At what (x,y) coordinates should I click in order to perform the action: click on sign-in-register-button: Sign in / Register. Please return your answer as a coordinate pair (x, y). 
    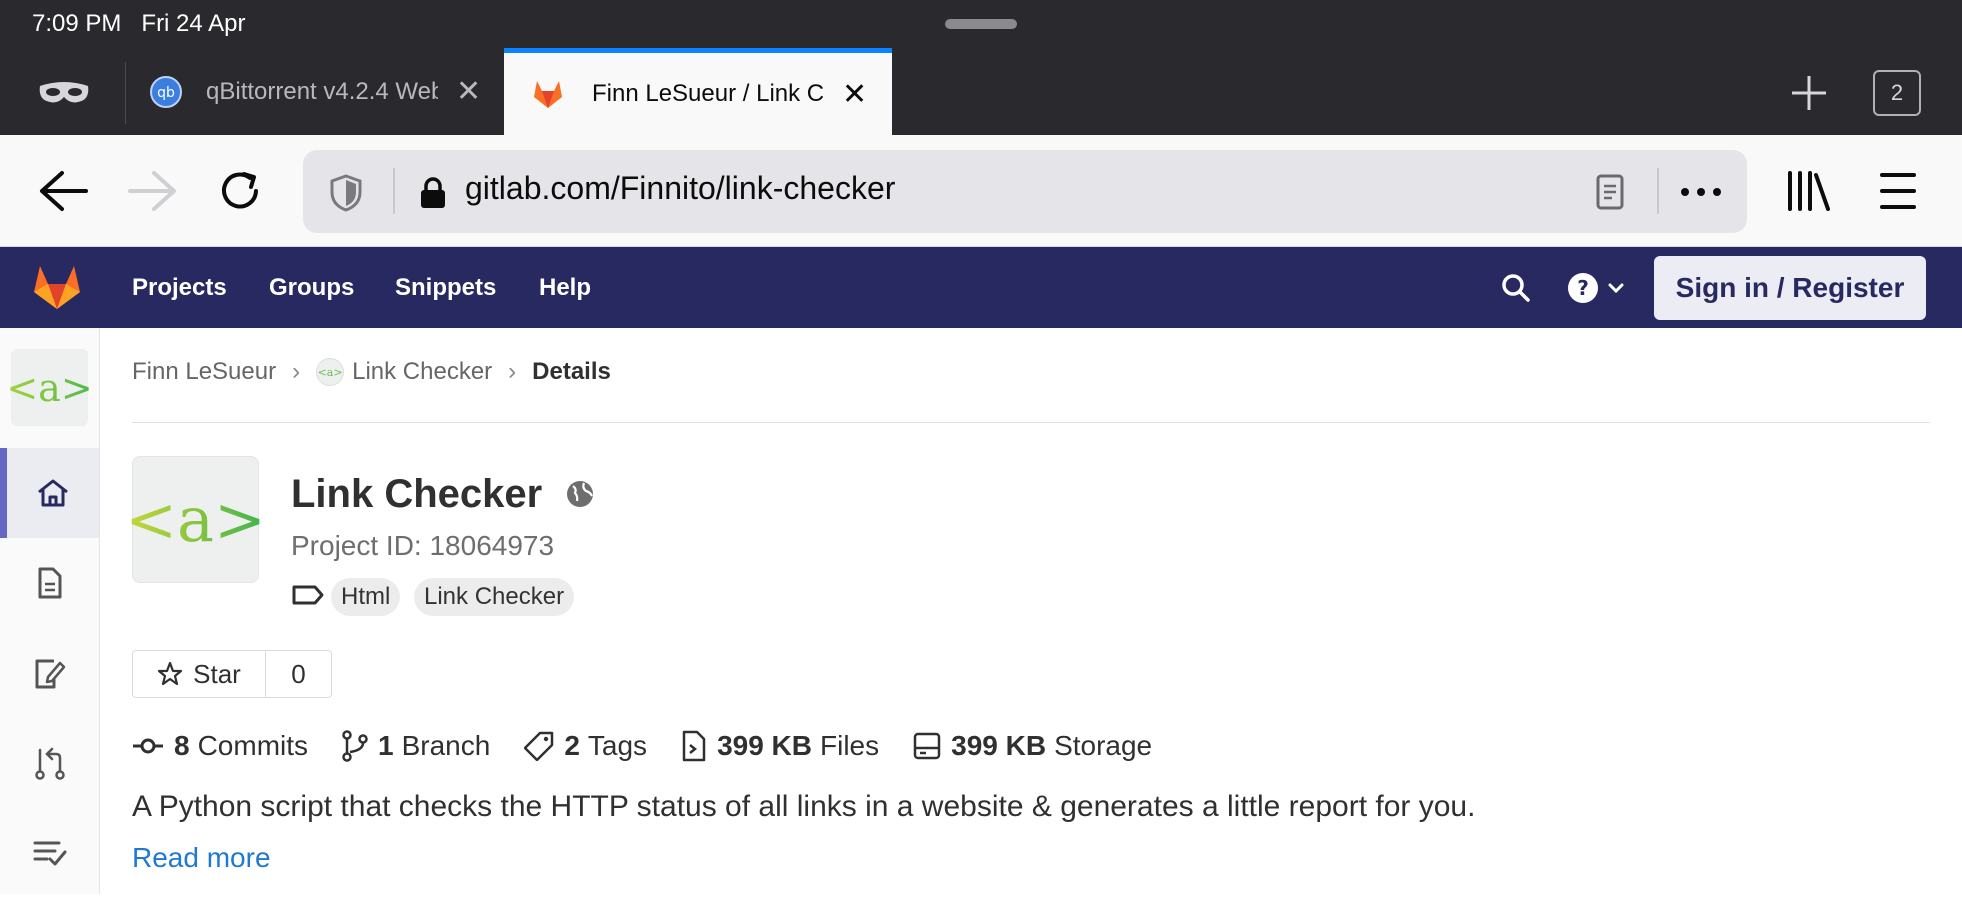
    Looking at the image, I should click on (1790, 288).